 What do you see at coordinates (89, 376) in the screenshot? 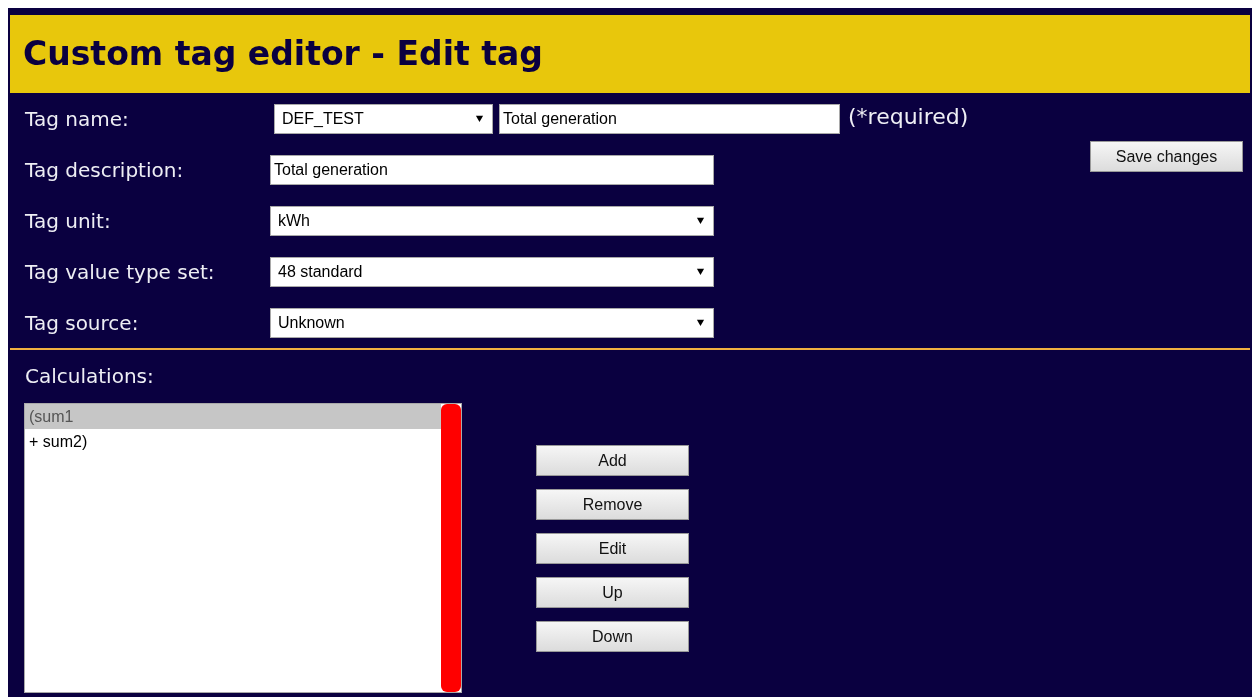
I see `section-label: Calculations:` at bounding box center [89, 376].